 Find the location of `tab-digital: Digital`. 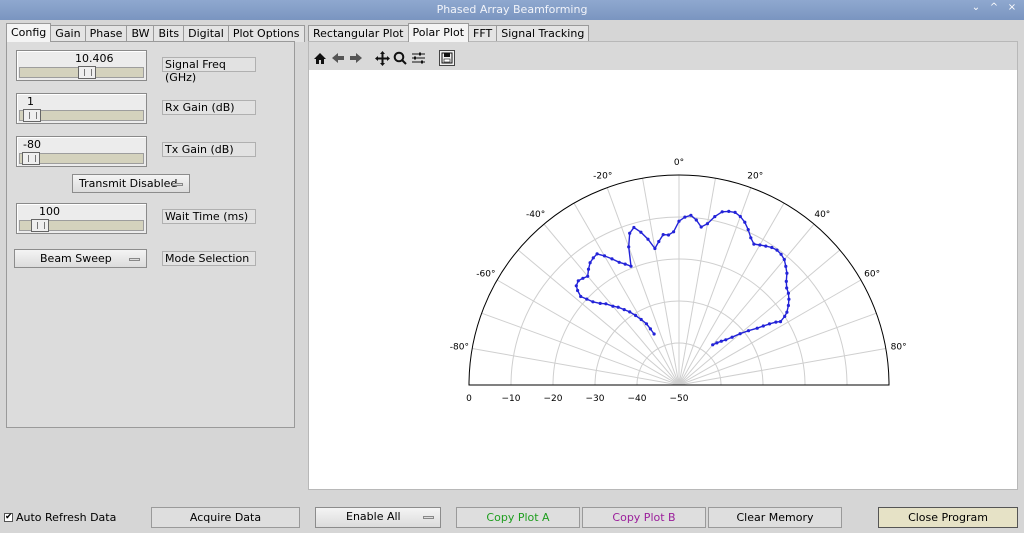

tab-digital: Digital is located at coordinates (206, 33).